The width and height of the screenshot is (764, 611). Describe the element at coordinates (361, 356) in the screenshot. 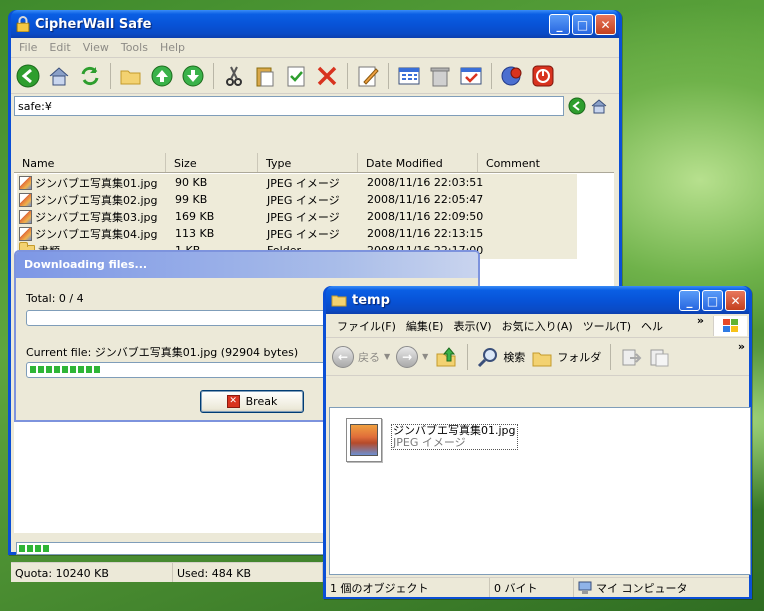

I see `back-button: ← 戻る ▼` at that location.